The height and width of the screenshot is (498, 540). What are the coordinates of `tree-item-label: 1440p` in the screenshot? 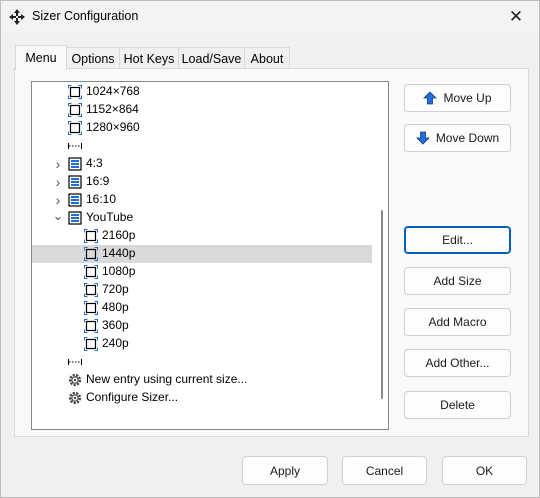 It's located at (119, 253).